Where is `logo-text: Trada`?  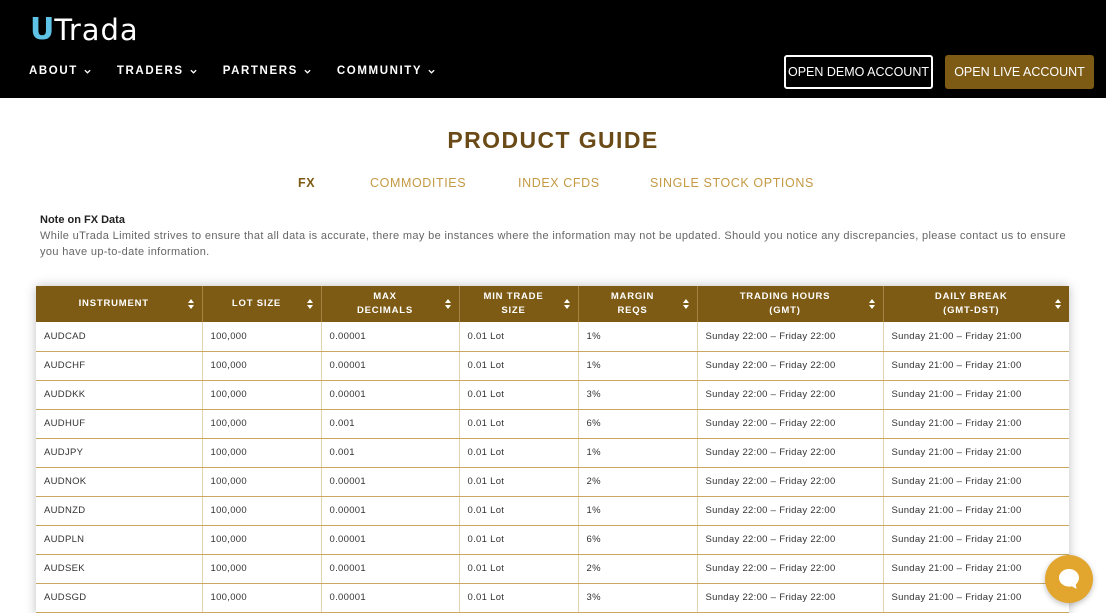 logo-text: Trada is located at coordinates (96, 30).